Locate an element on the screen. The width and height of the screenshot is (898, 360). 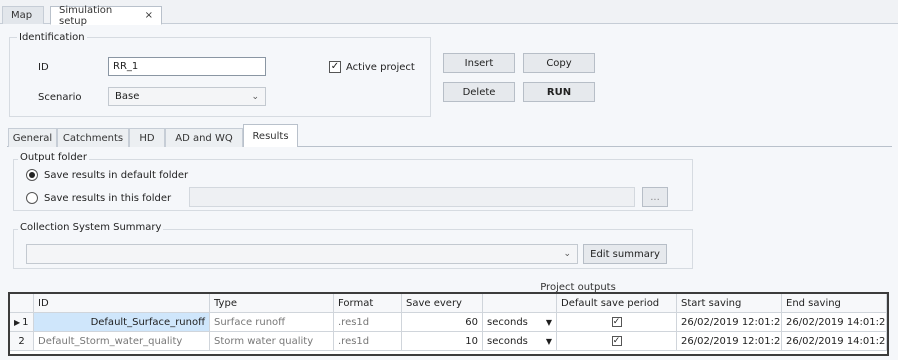
column-header-unit is located at coordinates (520, 303).